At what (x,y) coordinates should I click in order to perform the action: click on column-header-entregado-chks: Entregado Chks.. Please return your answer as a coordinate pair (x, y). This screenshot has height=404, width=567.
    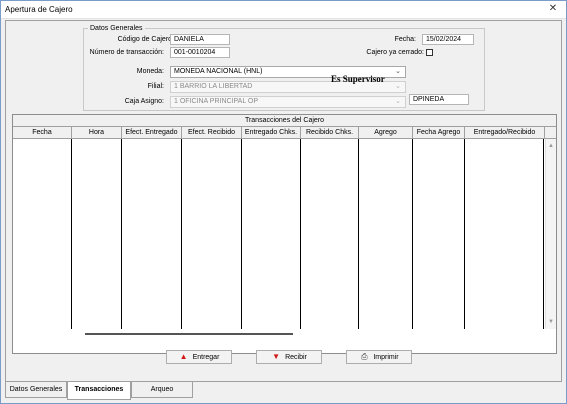
    Looking at the image, I should click on (271, 132).